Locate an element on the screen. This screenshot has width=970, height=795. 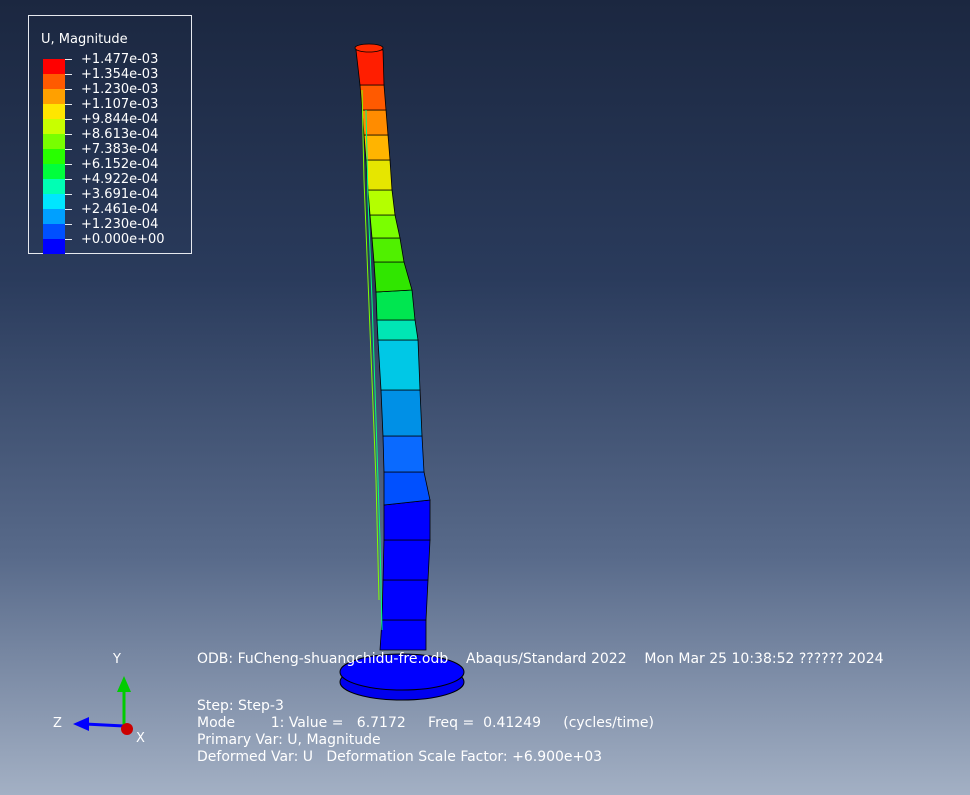
legend-value-label: +4.922e-04 is located at coordinates (120, 179).